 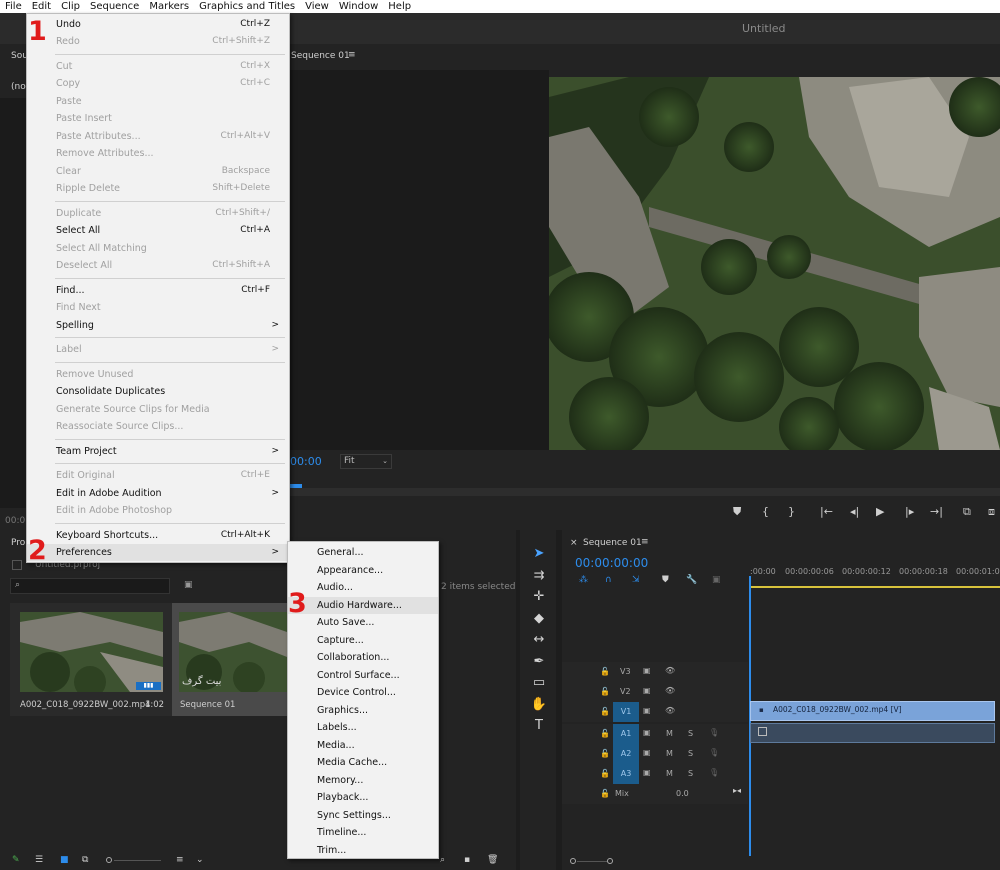 I want to click on sort-icon: ≡, so click(x=180, y=860).